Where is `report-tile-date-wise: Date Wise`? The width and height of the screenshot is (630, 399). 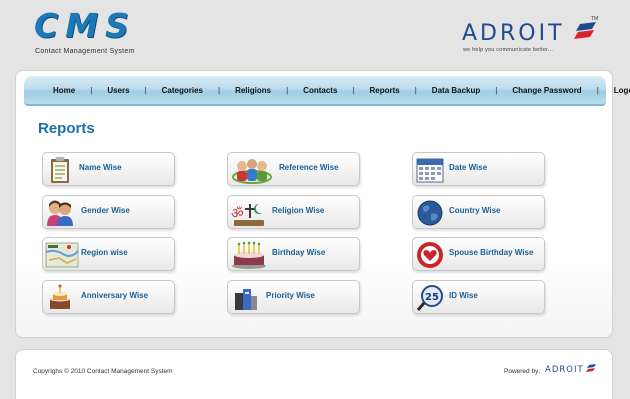
report-tile-date-wise: Date Wise is located at coordinates (478, 169).